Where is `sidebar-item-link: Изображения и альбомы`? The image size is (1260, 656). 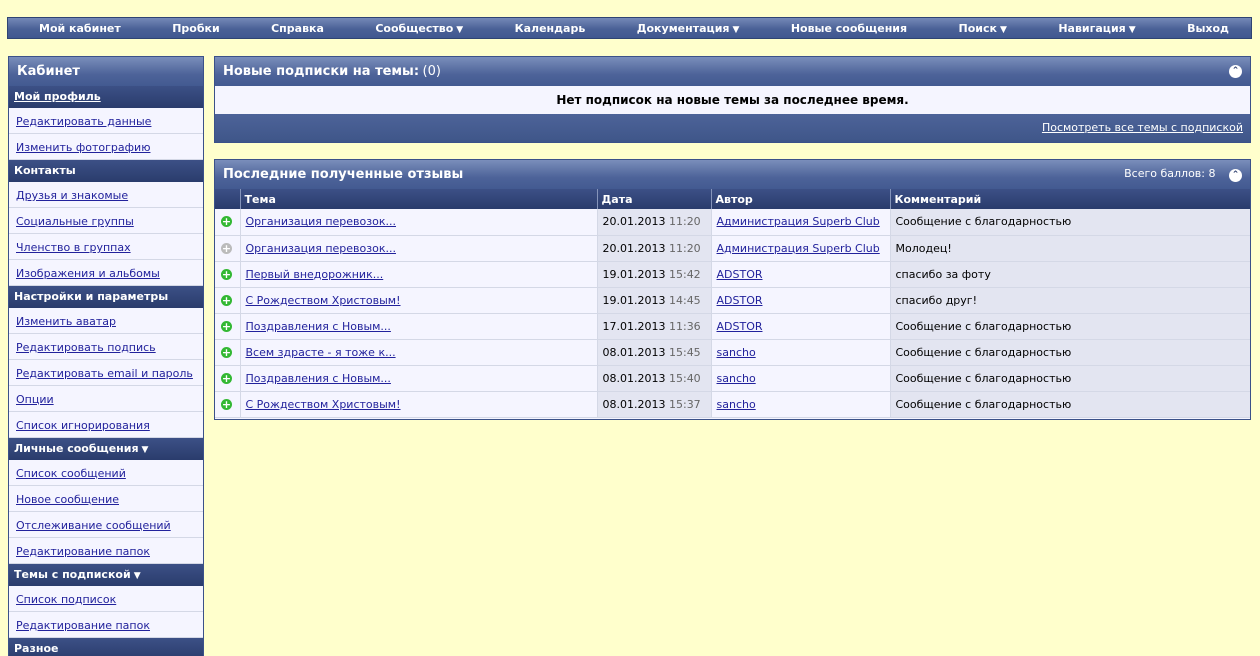
sidebar-item-link: Изображения и альбомы is located at coordinates (88, 273).